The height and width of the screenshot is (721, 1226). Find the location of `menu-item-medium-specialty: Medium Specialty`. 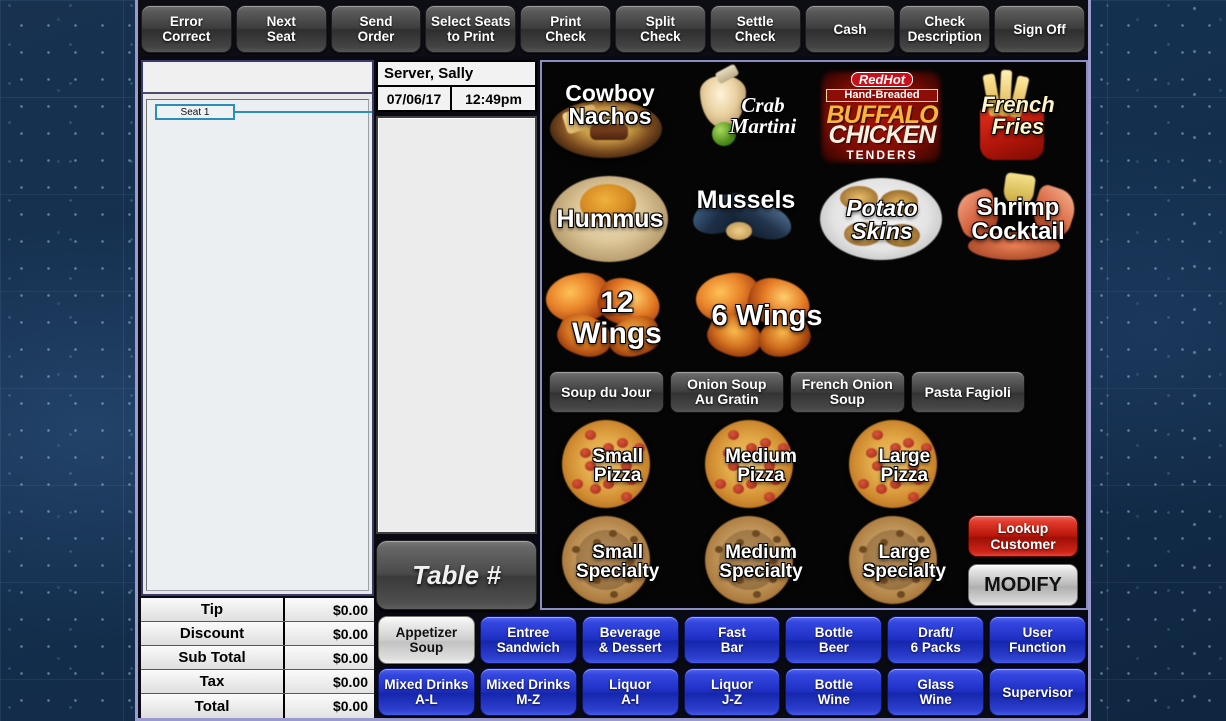

menu-item-medium-specialty: Medium Specialty is located at coordinates (760, 561).